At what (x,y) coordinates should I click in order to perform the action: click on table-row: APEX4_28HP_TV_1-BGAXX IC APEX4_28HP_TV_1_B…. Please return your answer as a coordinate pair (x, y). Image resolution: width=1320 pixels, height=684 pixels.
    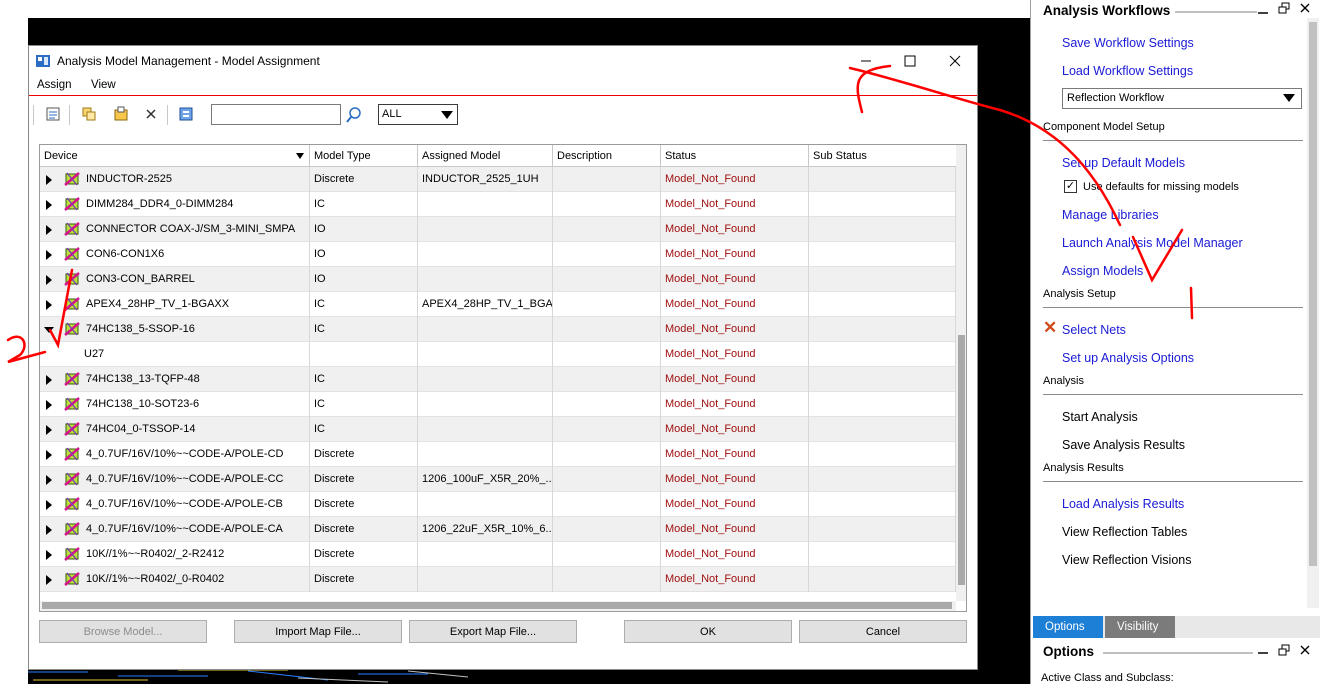
    Looking at the image, I should click on (498, 304).